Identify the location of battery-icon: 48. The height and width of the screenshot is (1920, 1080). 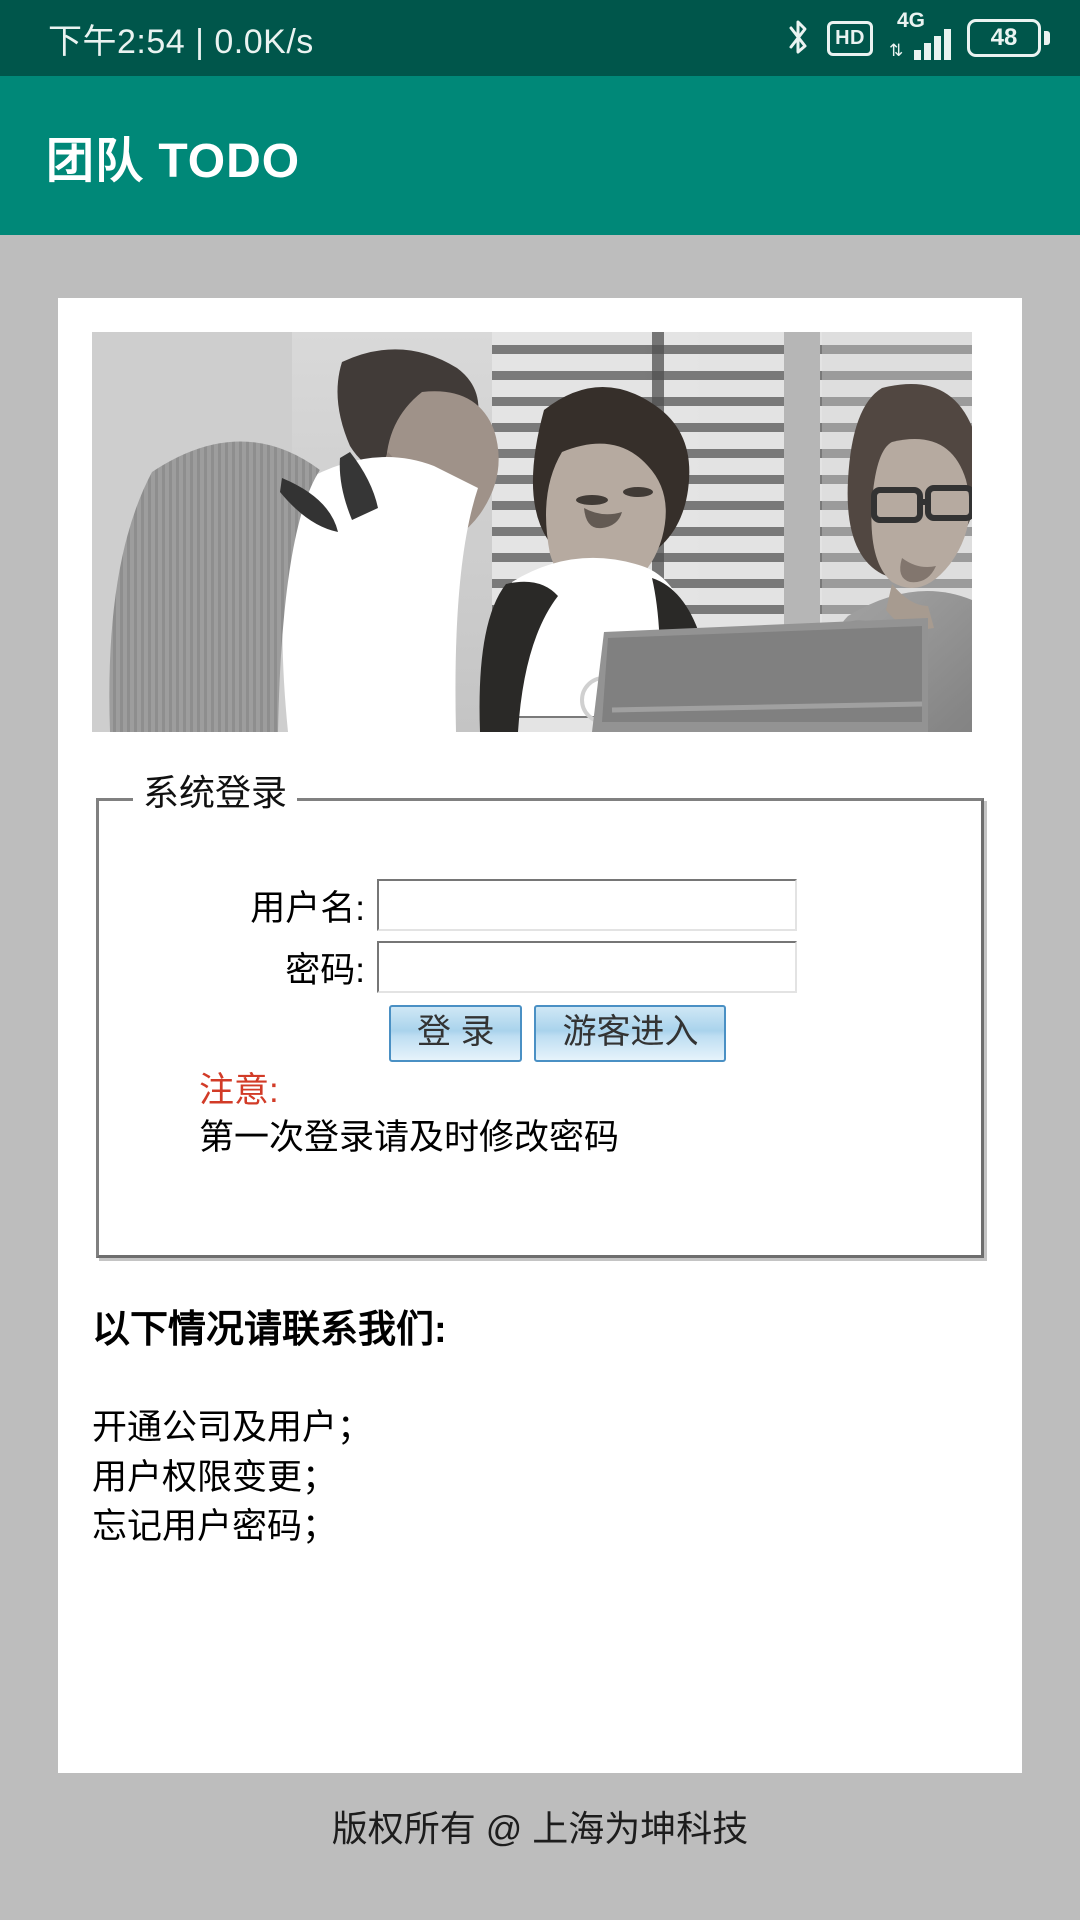
(1008, 38).